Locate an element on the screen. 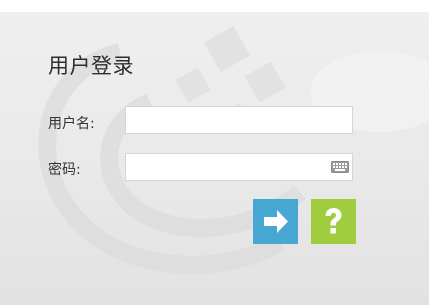  page-title: 用户登录 is located at coordinates (91, 66).